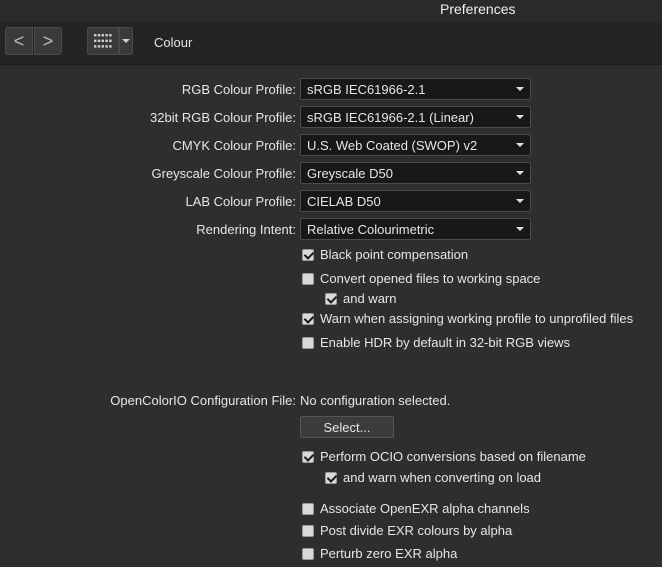 Image resolution: width=662 pixels, height=567 pixels. What do you see at coordinates (371, 229) in the screenshot?
I see `rendering-intent-value: Relative Colourimetric` at bounding box center [371, 229].